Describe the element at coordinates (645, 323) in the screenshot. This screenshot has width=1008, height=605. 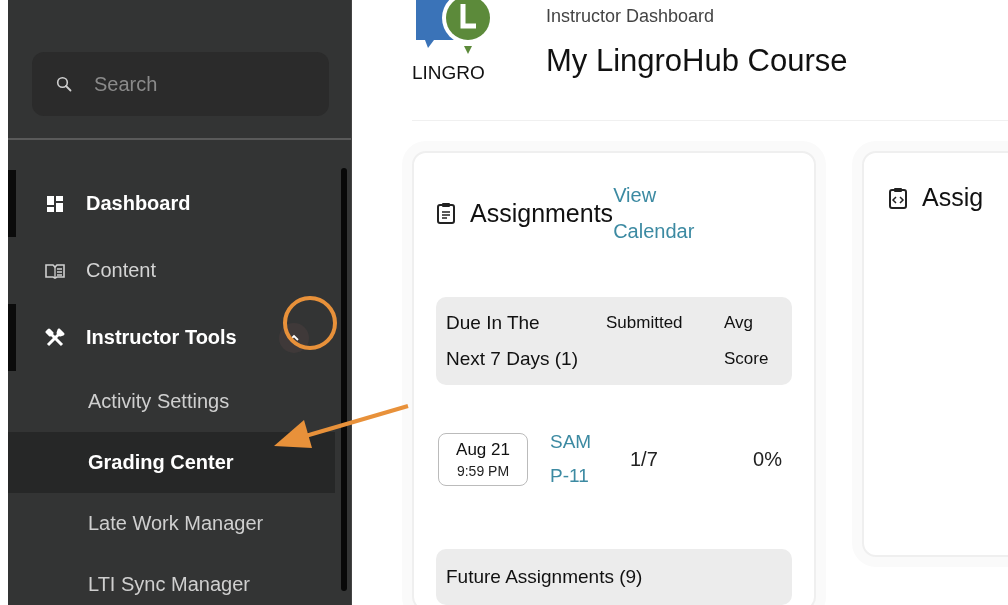
I see `column-header: Submitted` at that location.